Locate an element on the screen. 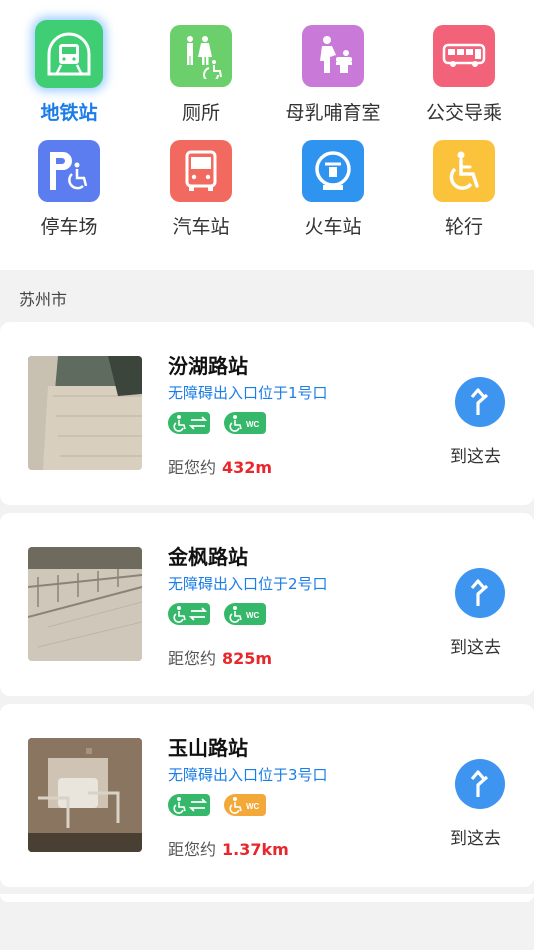  city-label: 苏州市 is located at coordinates (43, 299).